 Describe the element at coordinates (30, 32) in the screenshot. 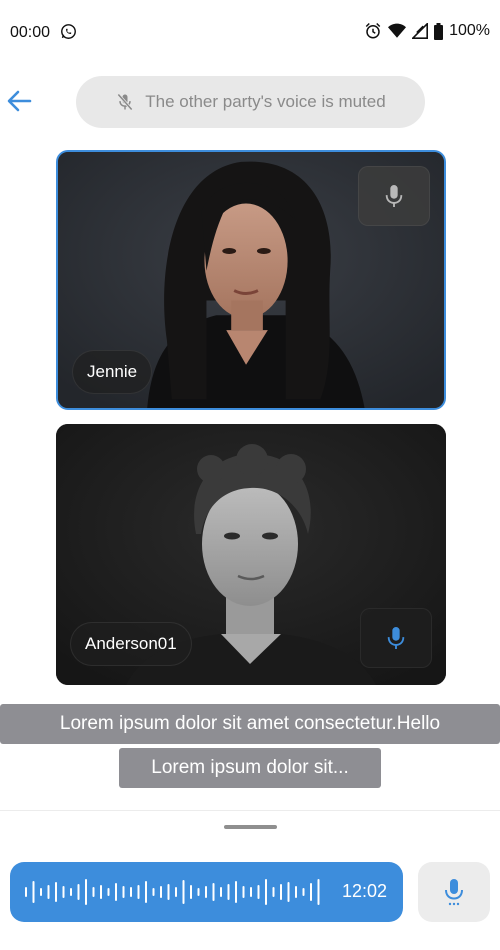

I see `status-time: 00:00` at that location.